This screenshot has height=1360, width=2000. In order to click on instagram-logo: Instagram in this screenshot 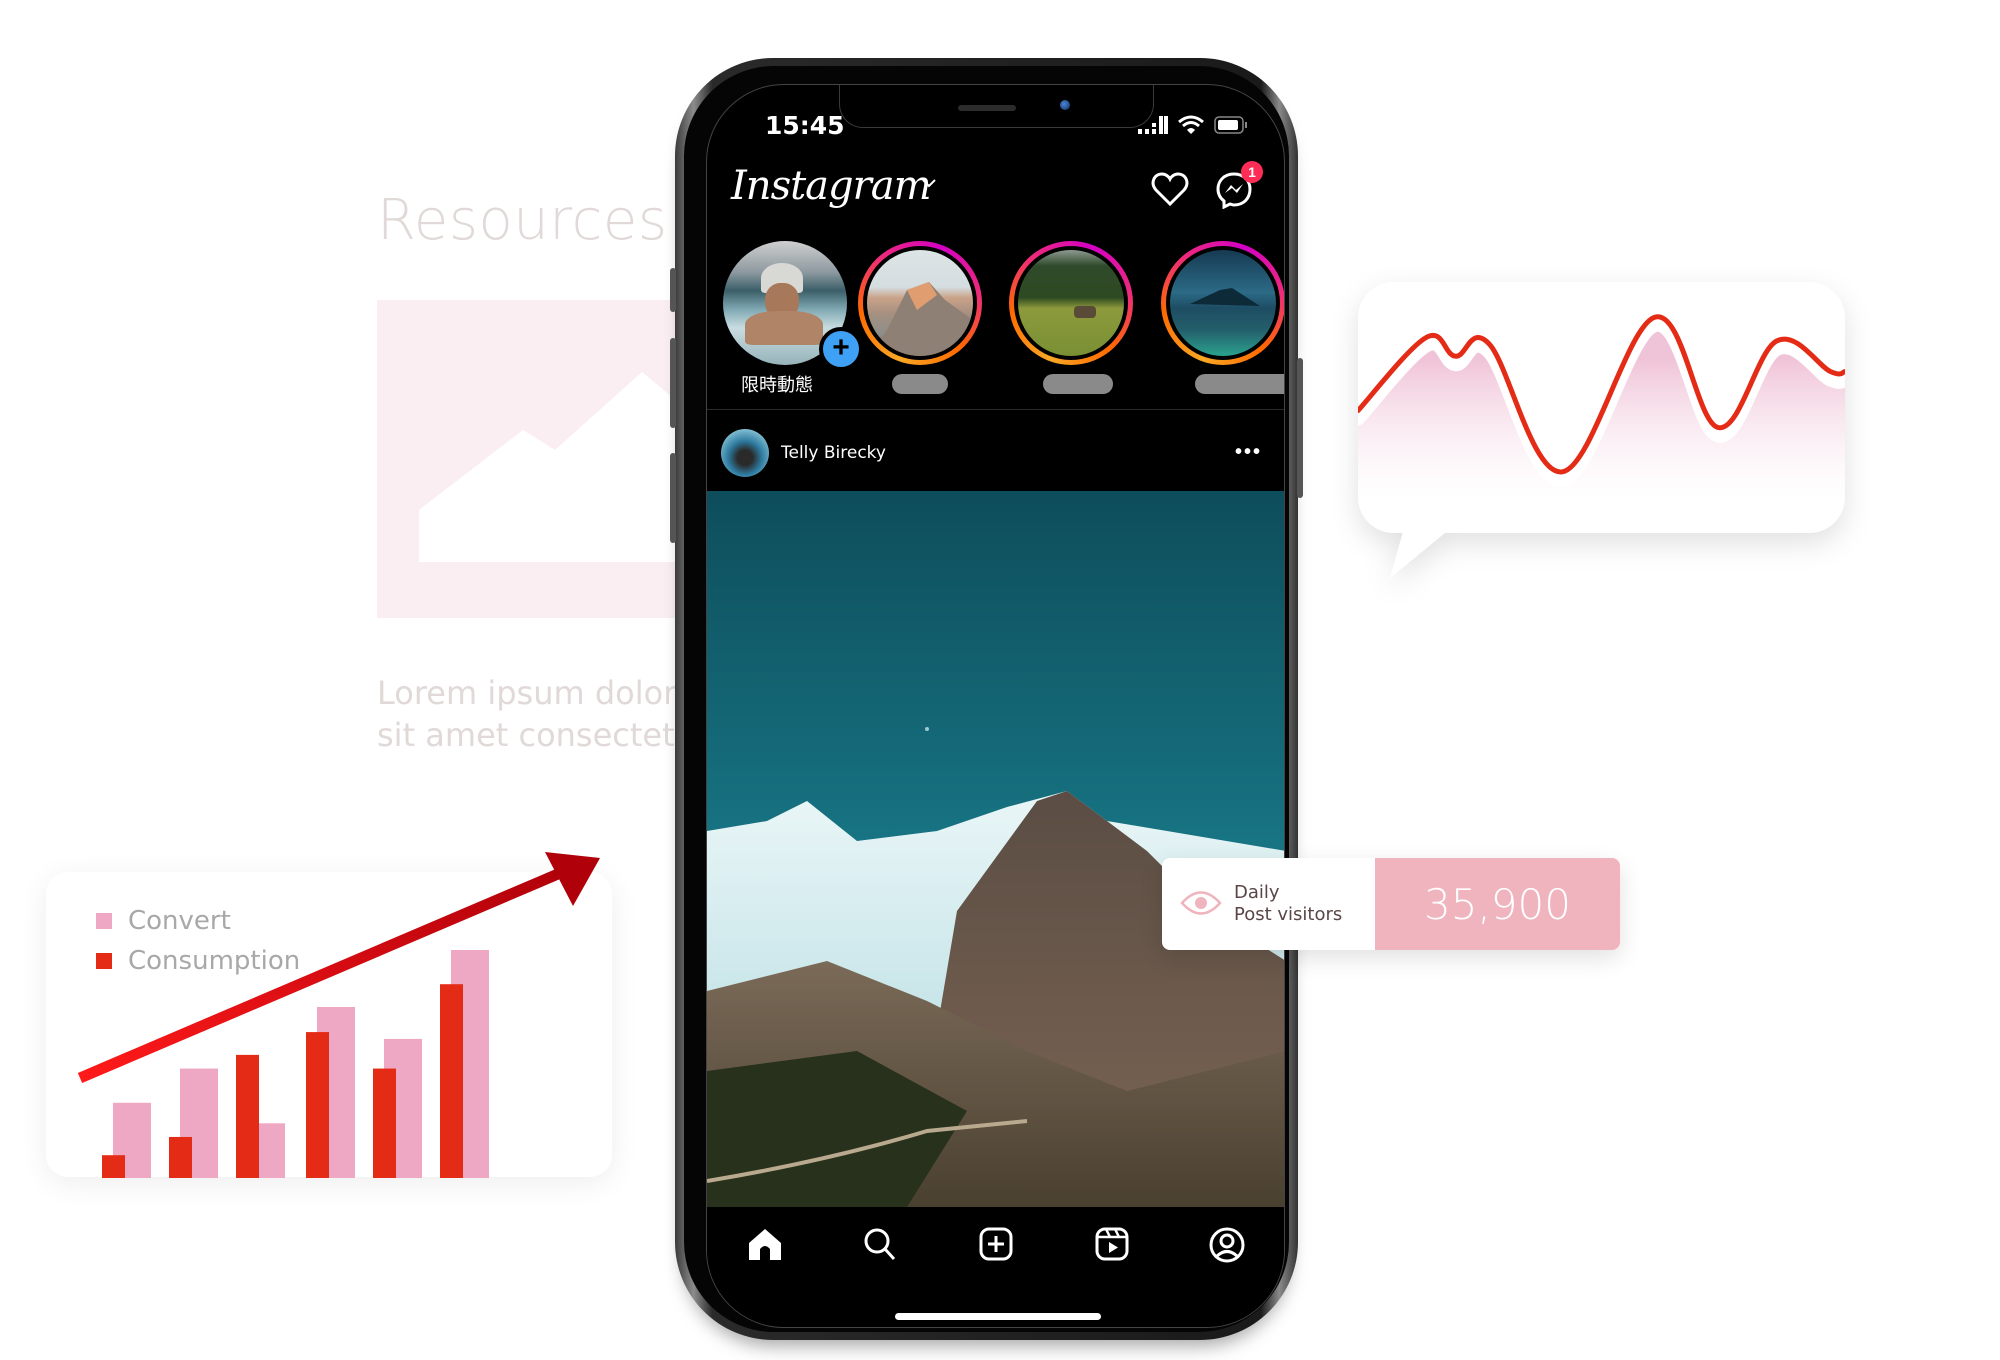, I will do `click(831, 186)`.